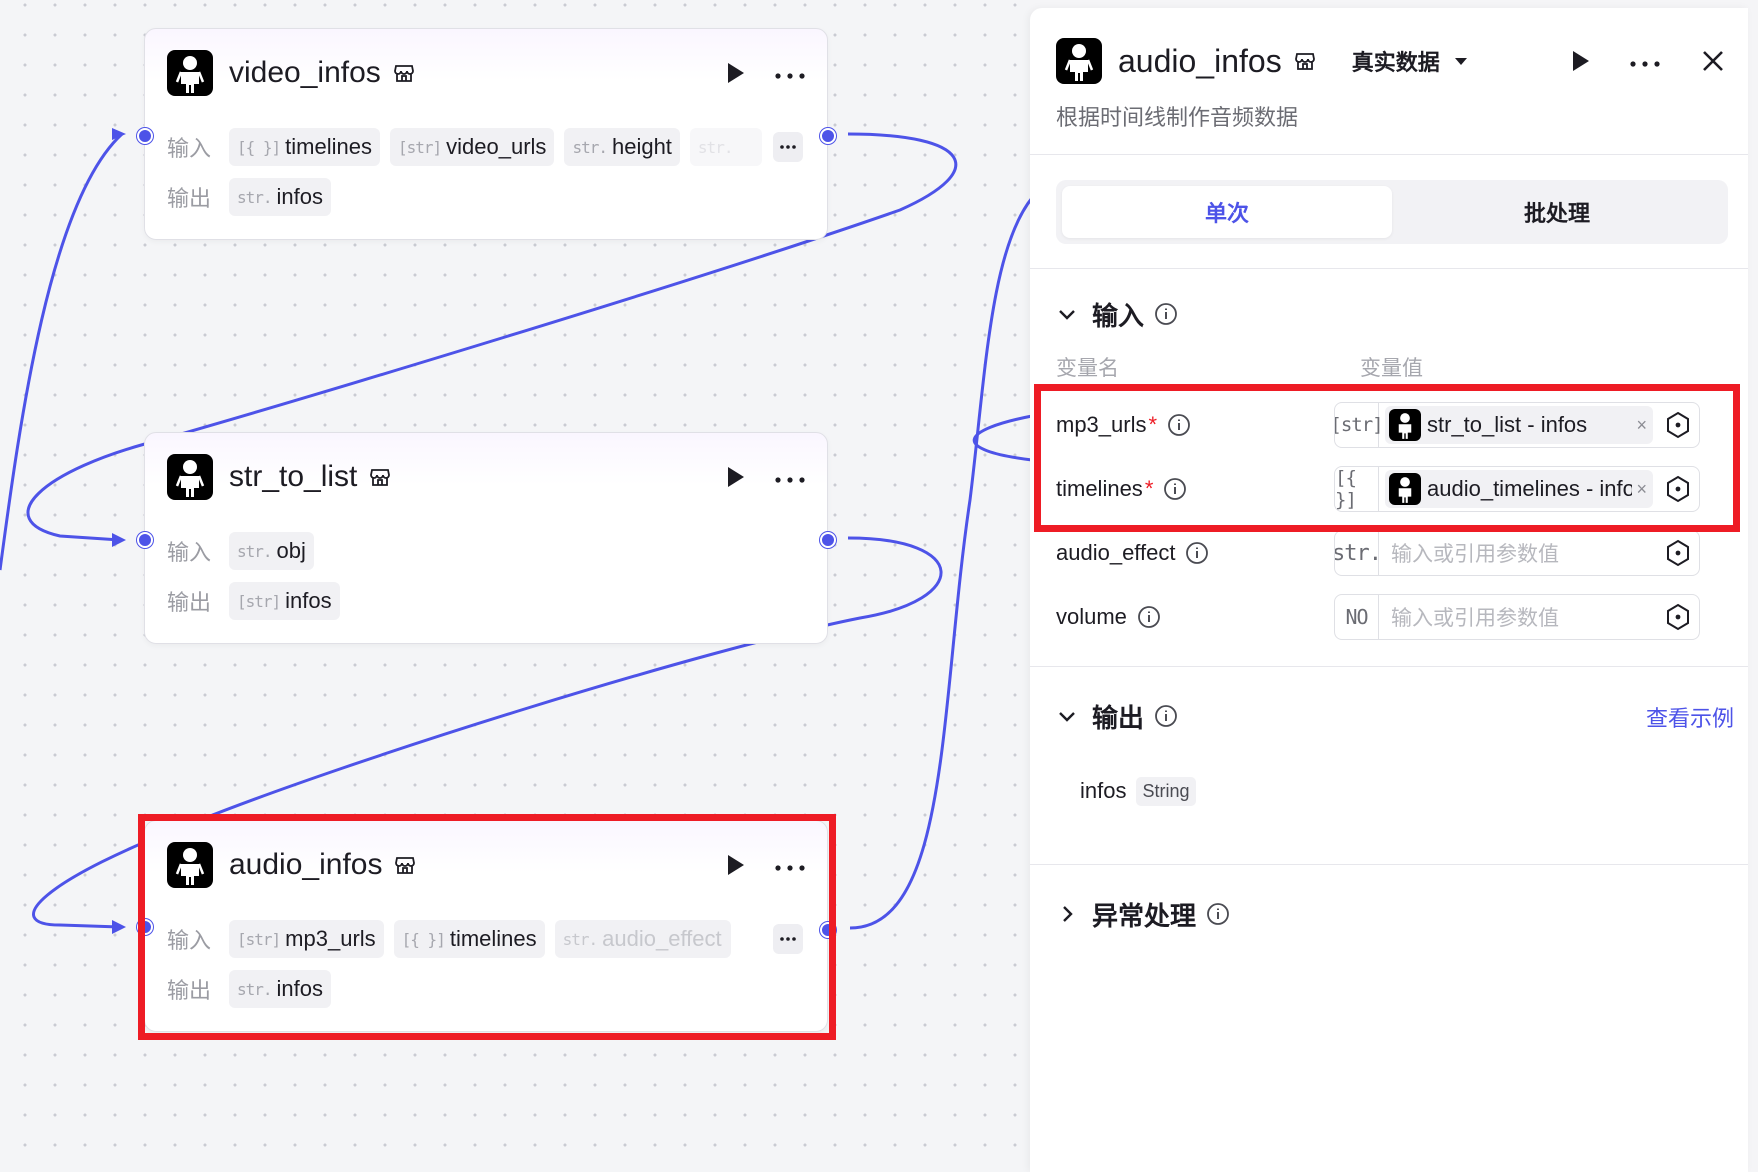 This screenshot has height=1172, width=1758. I want to click on input-tag-obj: str. obj, so click(271, 551).